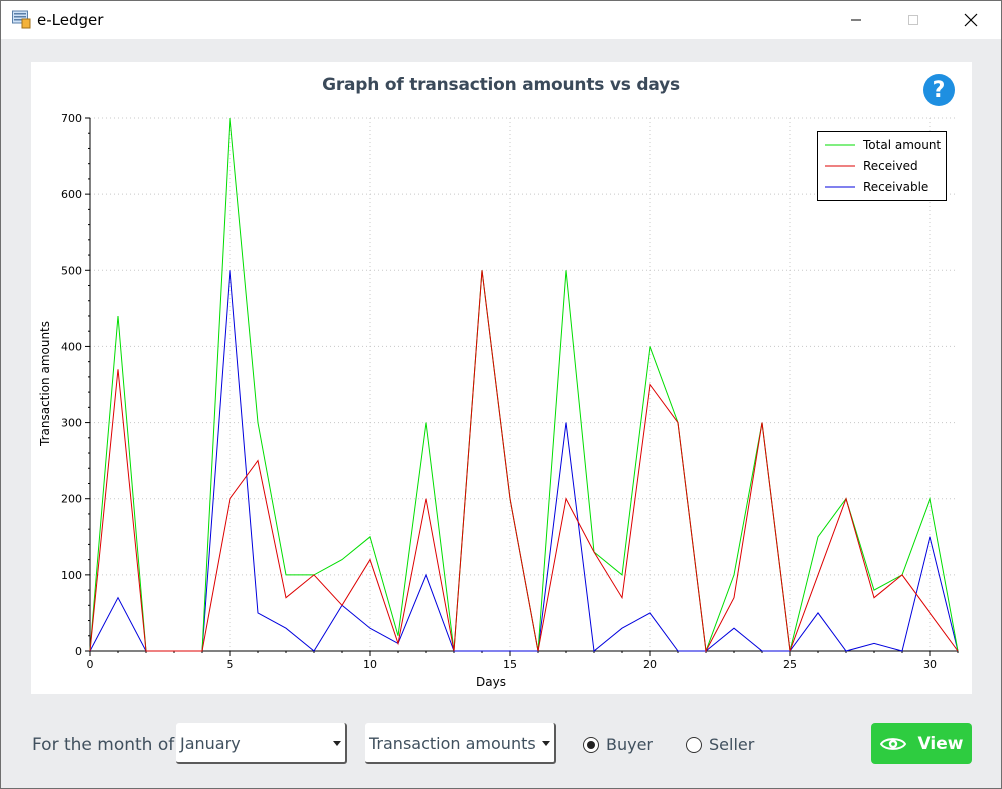  What do you see at coordinates (650, 664) in the screenshot?
I see `x-tick-label: 20` at bounding box center [650, 664].